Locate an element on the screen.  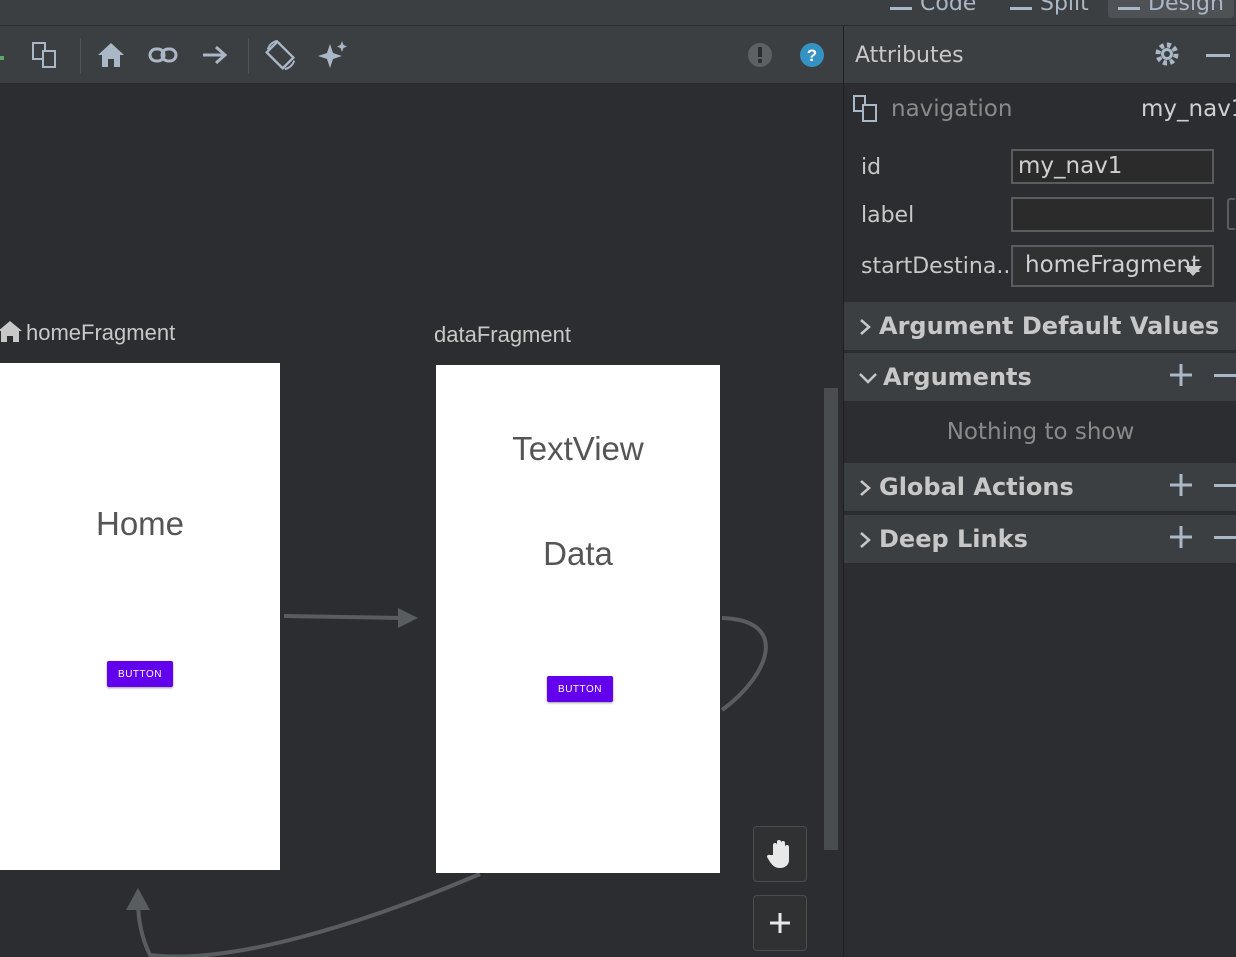
split-mode-tab: Split is located at coordinates (1049, 9).